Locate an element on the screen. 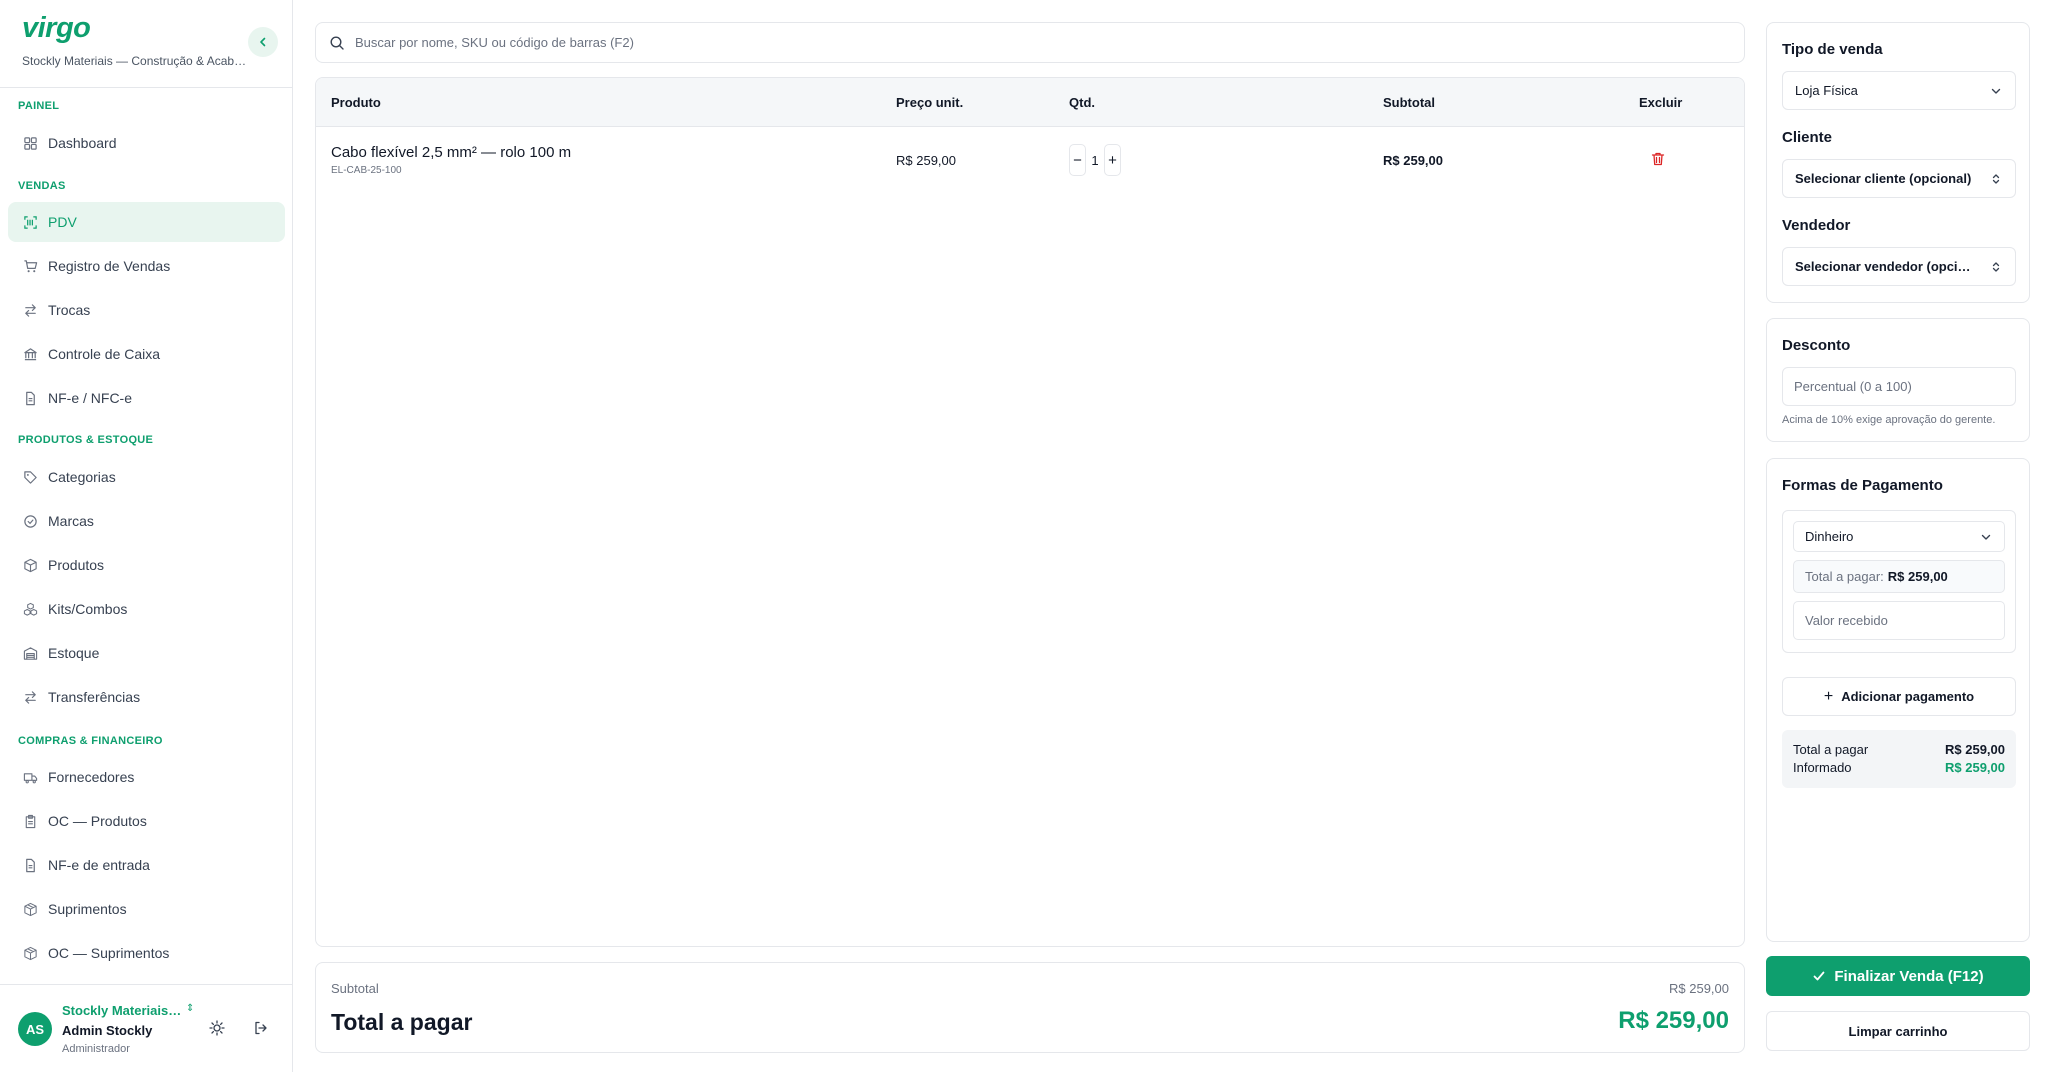  avatar: AS is located at coordinates (35, 1029).